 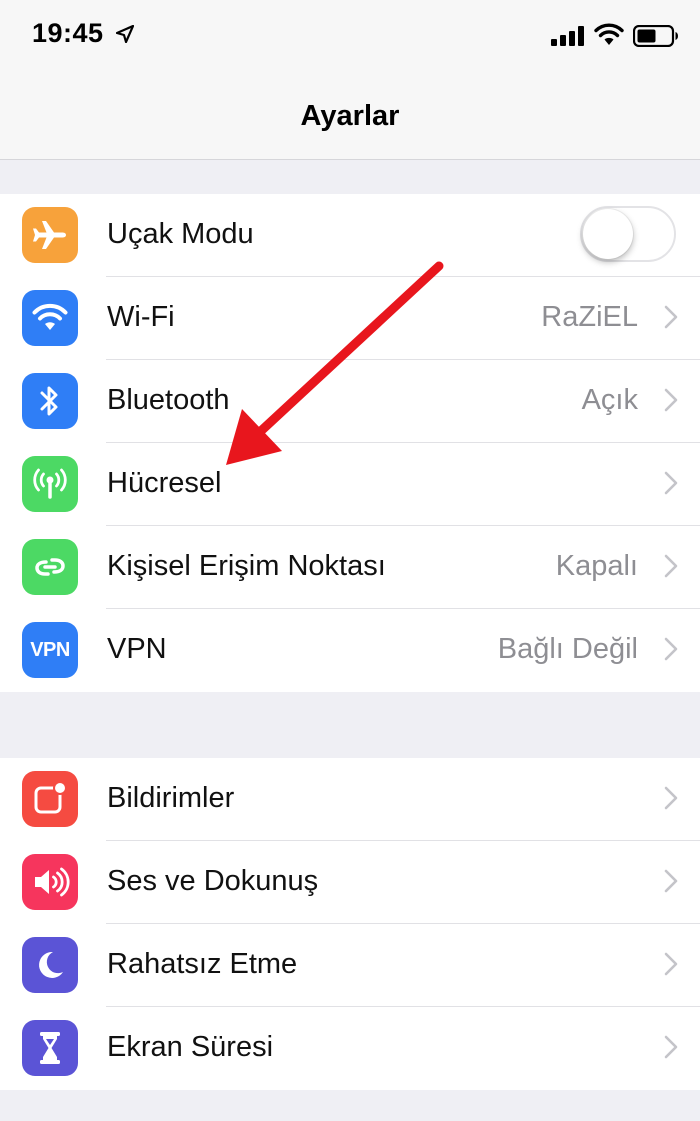 I want to click on vpn-icon-text: VPN, so click(x=50, y=649).